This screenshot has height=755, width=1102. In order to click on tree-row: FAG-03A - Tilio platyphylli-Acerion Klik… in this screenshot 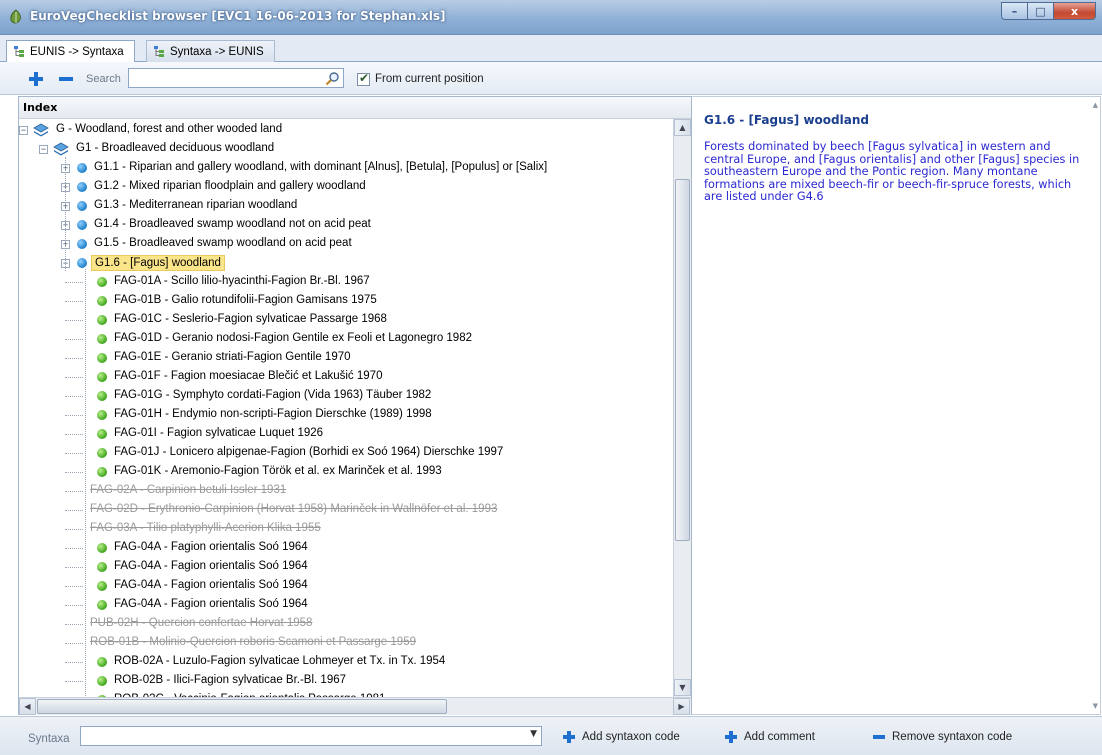, I will do `click(346, 529)`.